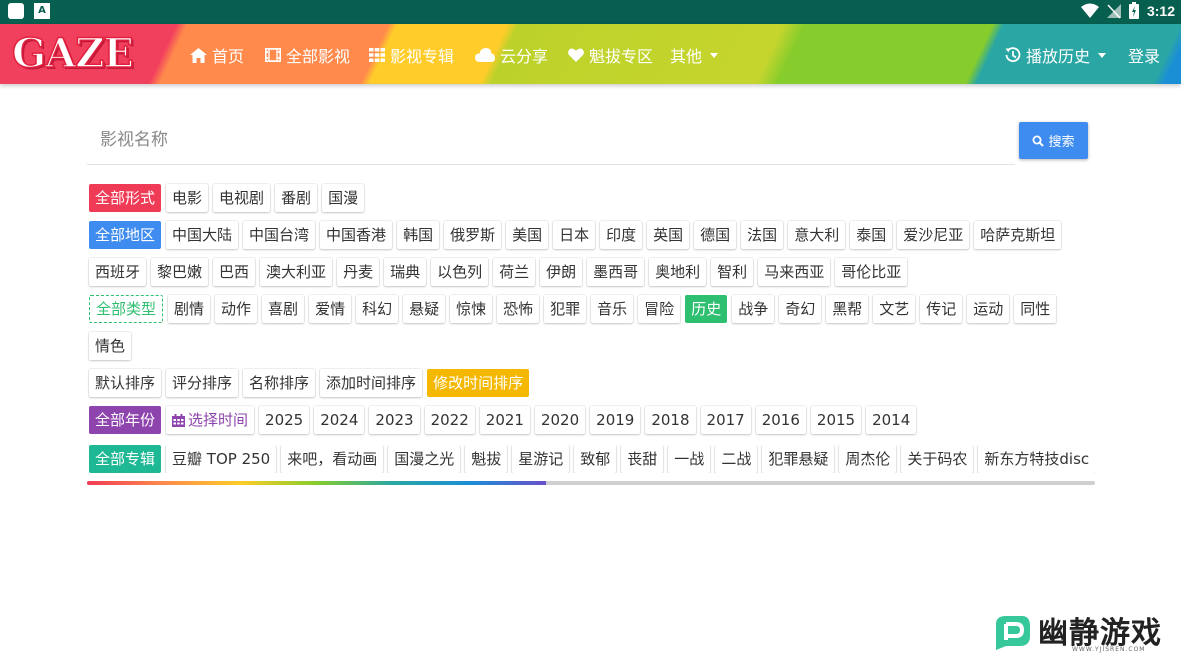  Describe the element at coordinates (836, 420) in the screenshot. I see `year-tag: 2015` at that location.